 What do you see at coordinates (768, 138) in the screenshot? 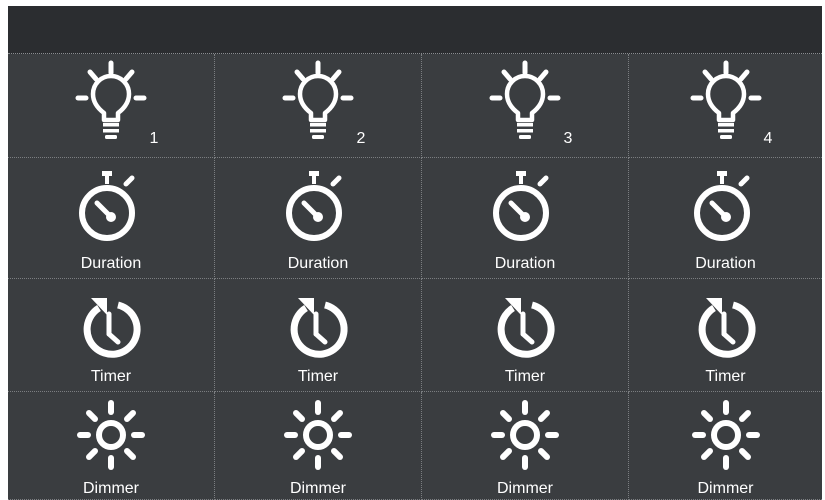
I see `light-number-label: 4` at bounding box center [768, 138].